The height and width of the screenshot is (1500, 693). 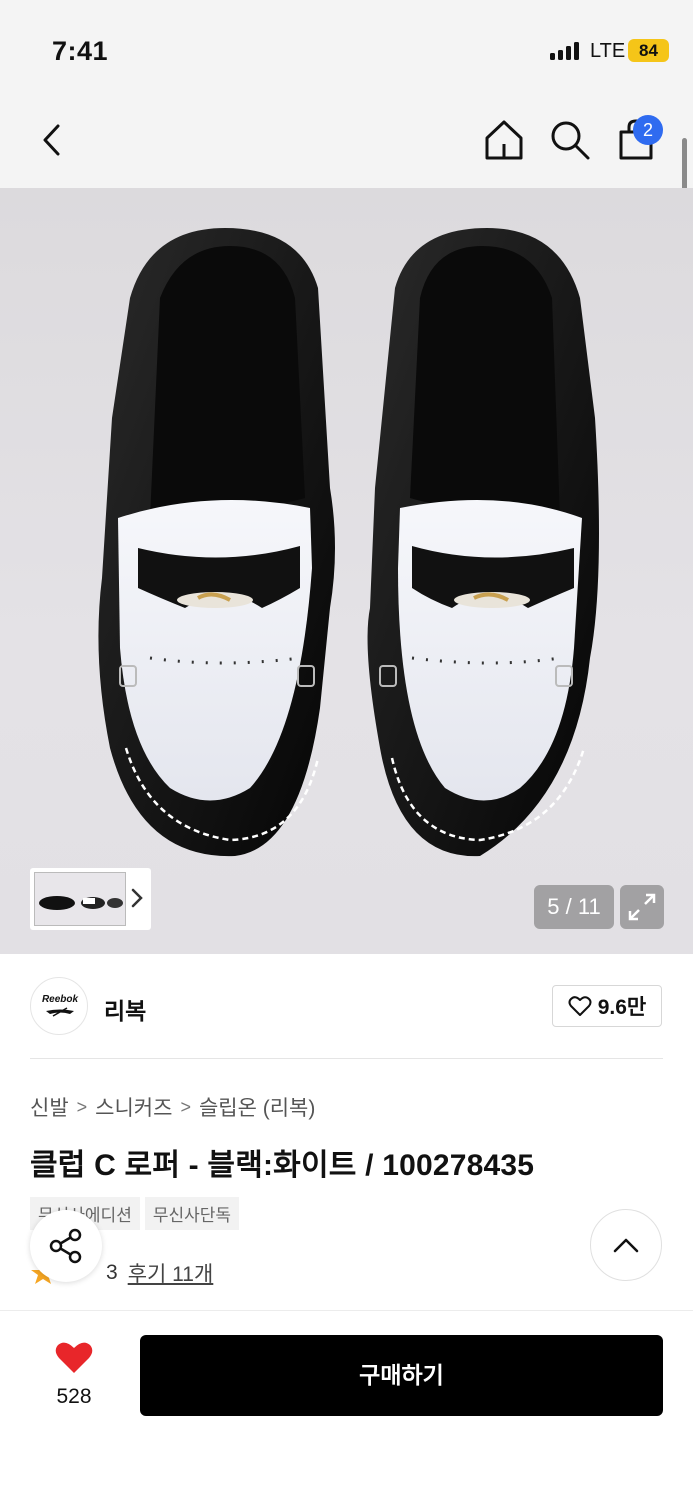 What do you see at coordinates (59, 1006) in the screenshot?
I see `brand-logo: Reebok` at bounding box center [59, 1006].